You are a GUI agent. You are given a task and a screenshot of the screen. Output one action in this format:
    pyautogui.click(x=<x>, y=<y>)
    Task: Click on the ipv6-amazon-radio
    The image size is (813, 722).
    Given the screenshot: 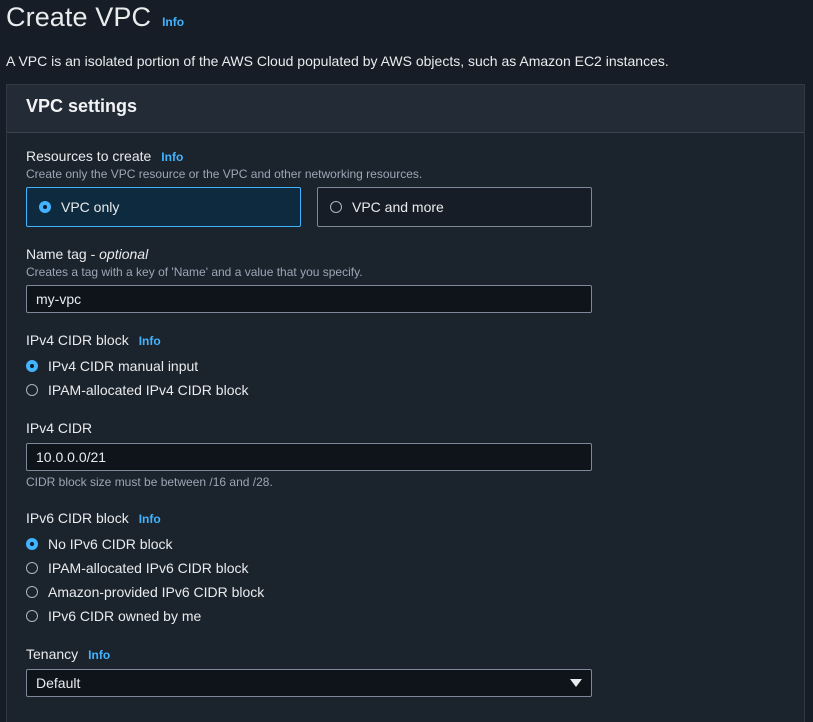 What is the action you would take?
    pyautogui.click(x=32, y=592)
    